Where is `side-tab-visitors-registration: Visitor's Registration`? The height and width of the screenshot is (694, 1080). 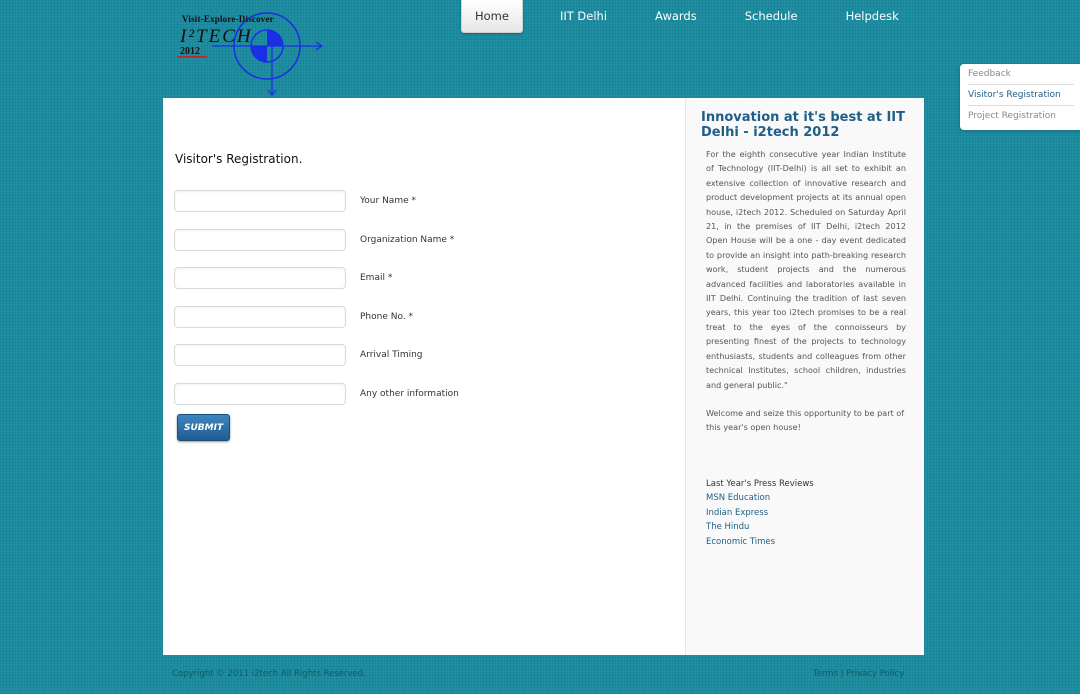
side-tab-visitors-registration: Visitor's Registration is located at coordinates (1021, 95).